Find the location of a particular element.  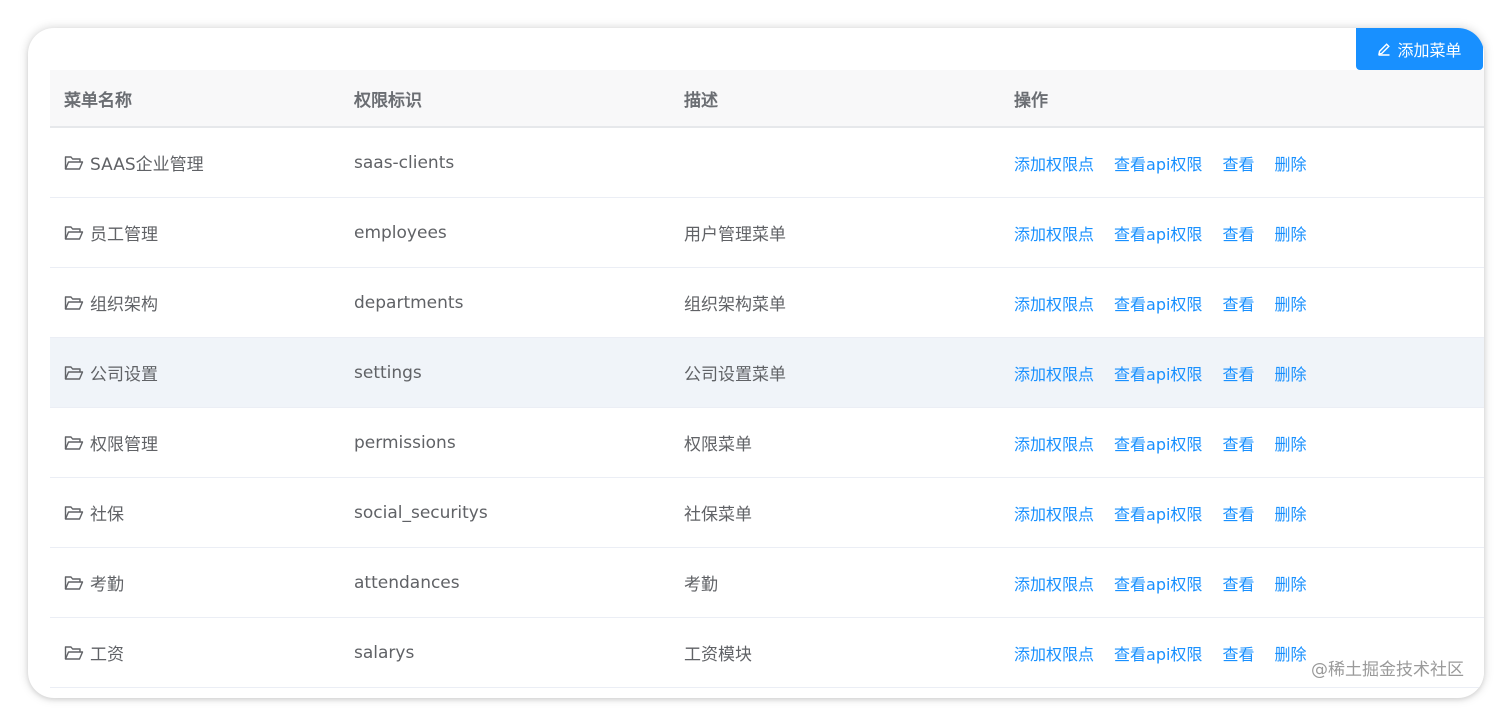

menu-name-cell: SAAS企业管理 is located at coordinates (134, 162).